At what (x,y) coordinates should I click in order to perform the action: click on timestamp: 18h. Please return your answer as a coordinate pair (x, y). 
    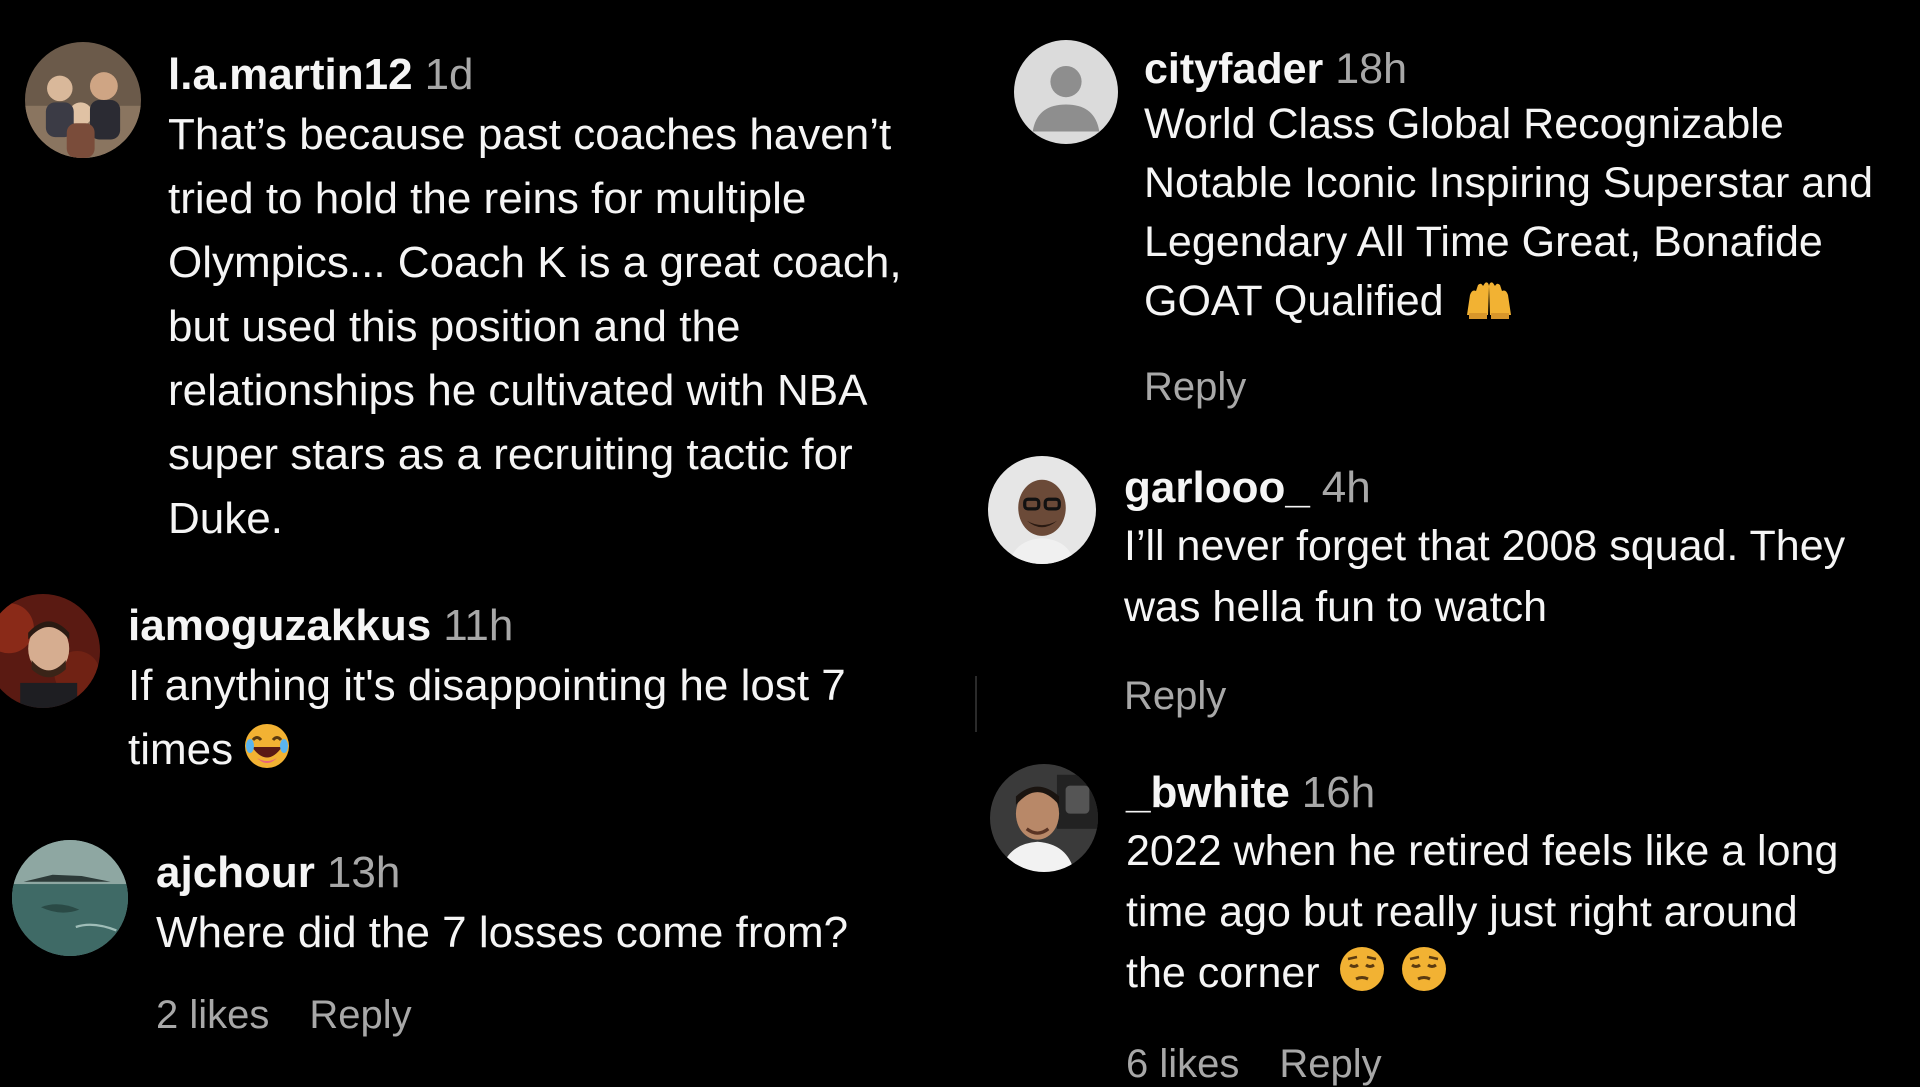
    Looking at the image, I should click on (1371, 69).